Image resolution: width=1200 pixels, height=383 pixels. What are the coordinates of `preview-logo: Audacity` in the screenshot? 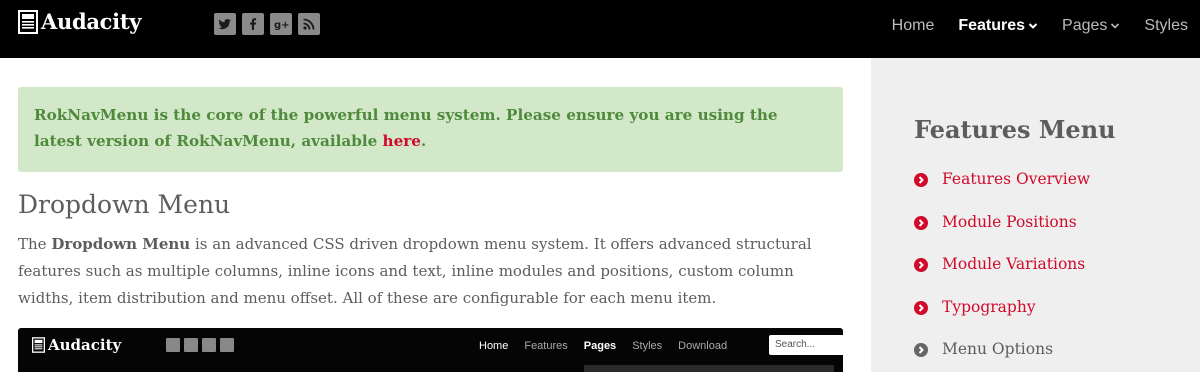 It's located at (76, 345).